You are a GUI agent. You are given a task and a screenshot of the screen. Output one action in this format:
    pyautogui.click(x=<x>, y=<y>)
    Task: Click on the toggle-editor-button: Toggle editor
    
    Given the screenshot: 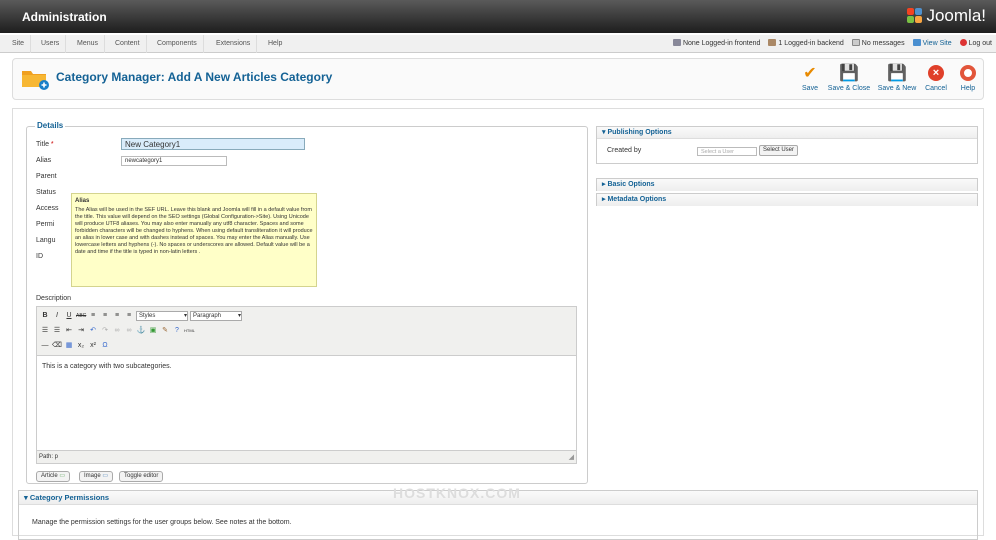 What is the action you would take?
    pyautogui.click(x=141, y=476)
    